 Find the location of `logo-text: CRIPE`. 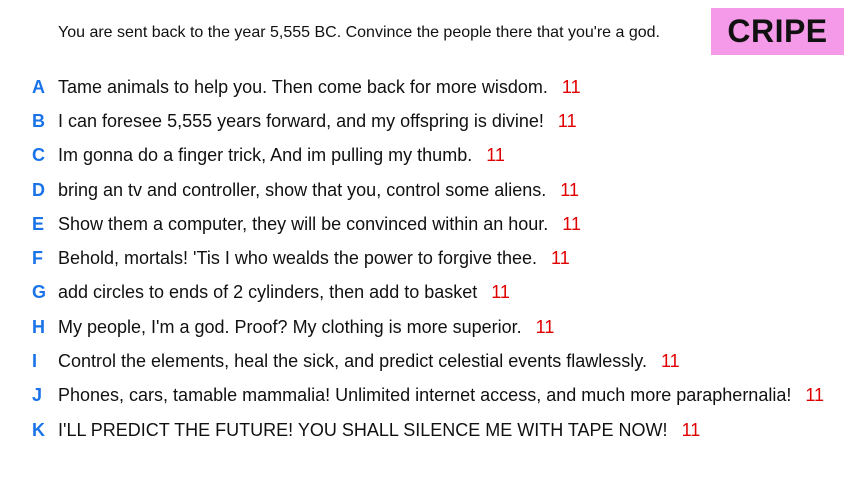

logo-text: CRIPE is located at coordinates (777, 31).